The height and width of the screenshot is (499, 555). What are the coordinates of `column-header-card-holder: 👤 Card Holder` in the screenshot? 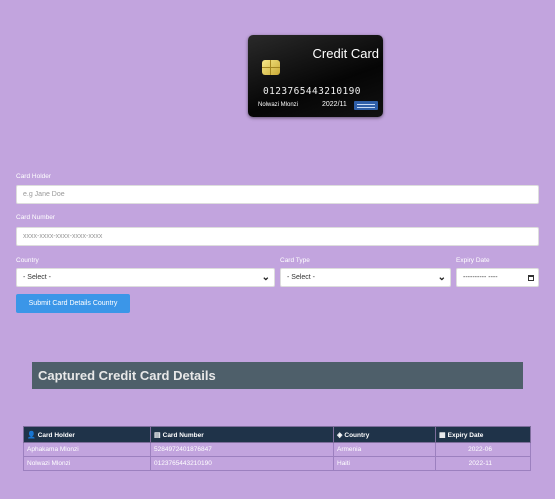 It's located at (87, 434).